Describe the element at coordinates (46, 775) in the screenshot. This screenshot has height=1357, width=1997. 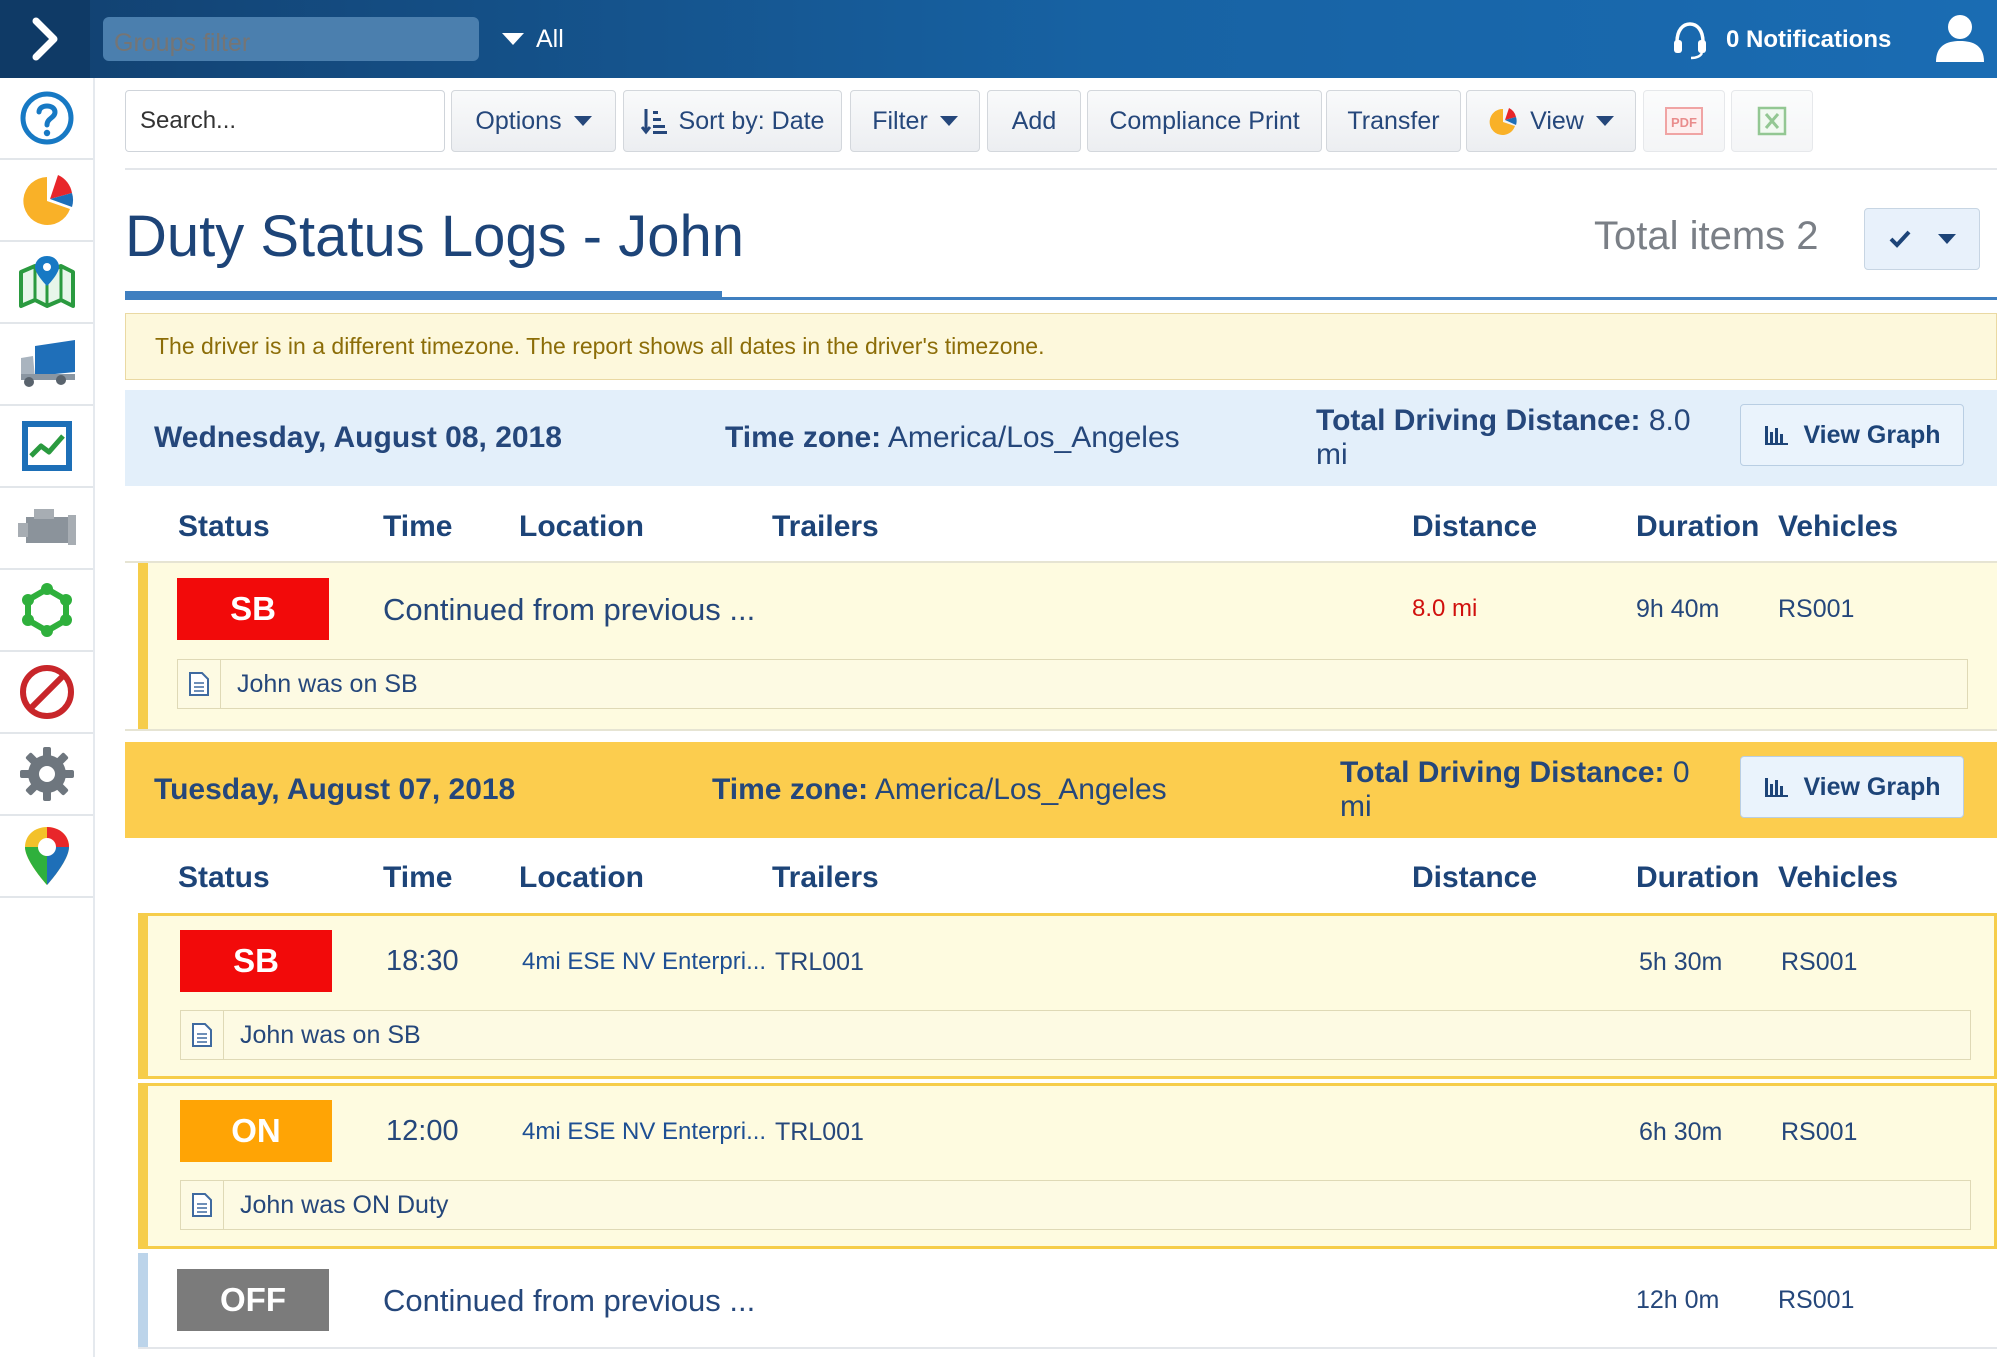
I see `sidebar-item-administration` at that location.